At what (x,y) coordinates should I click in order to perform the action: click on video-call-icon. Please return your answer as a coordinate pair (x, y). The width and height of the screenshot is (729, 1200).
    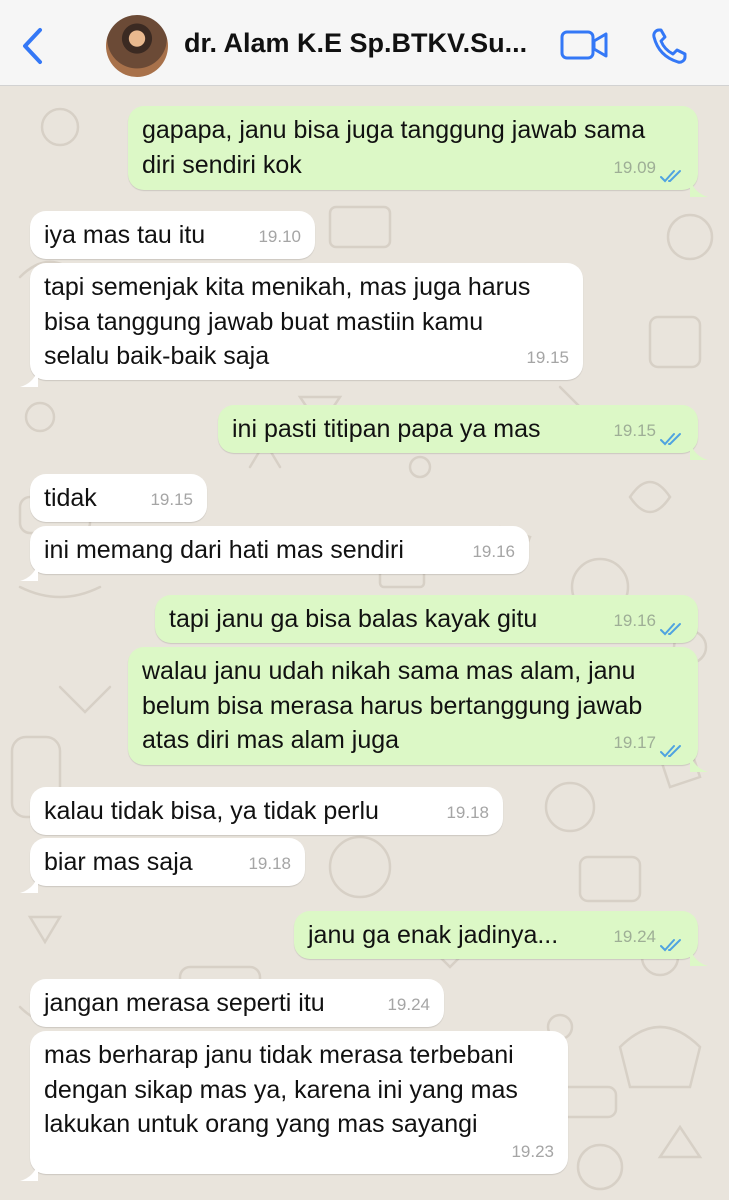
    Looking at the image, I should click on (584, 45).